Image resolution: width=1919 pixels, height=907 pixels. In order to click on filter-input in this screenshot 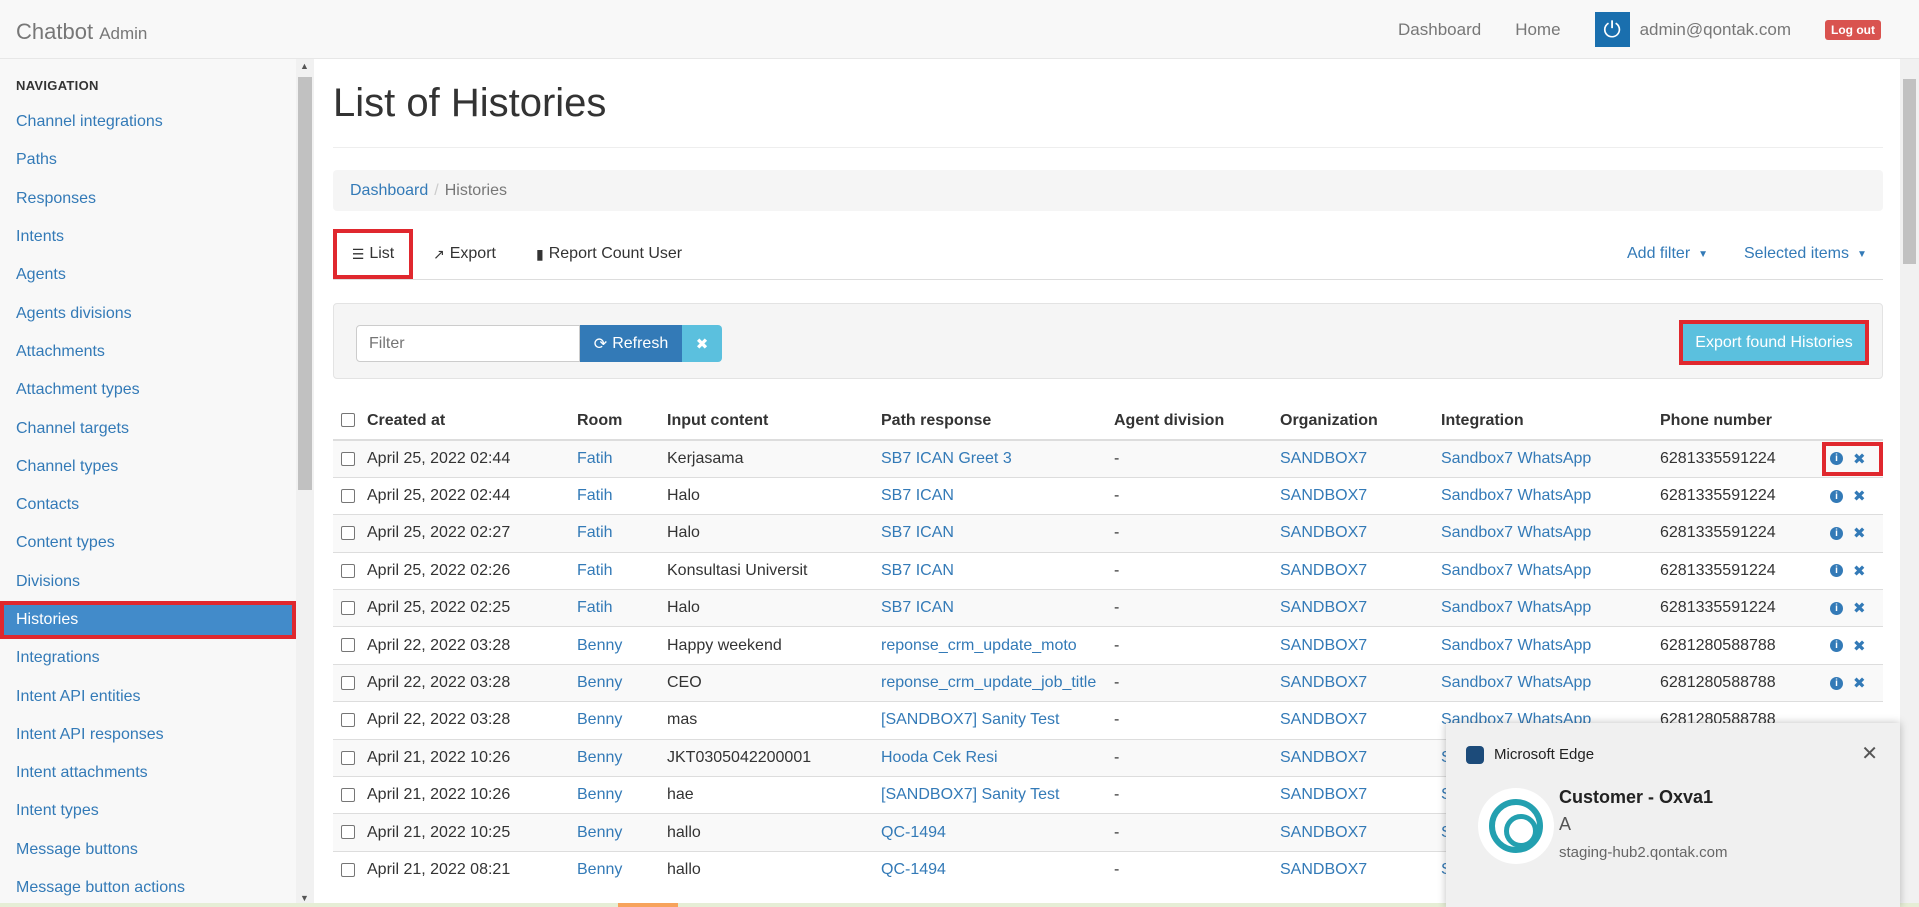, I will do `click(468, 343)`.